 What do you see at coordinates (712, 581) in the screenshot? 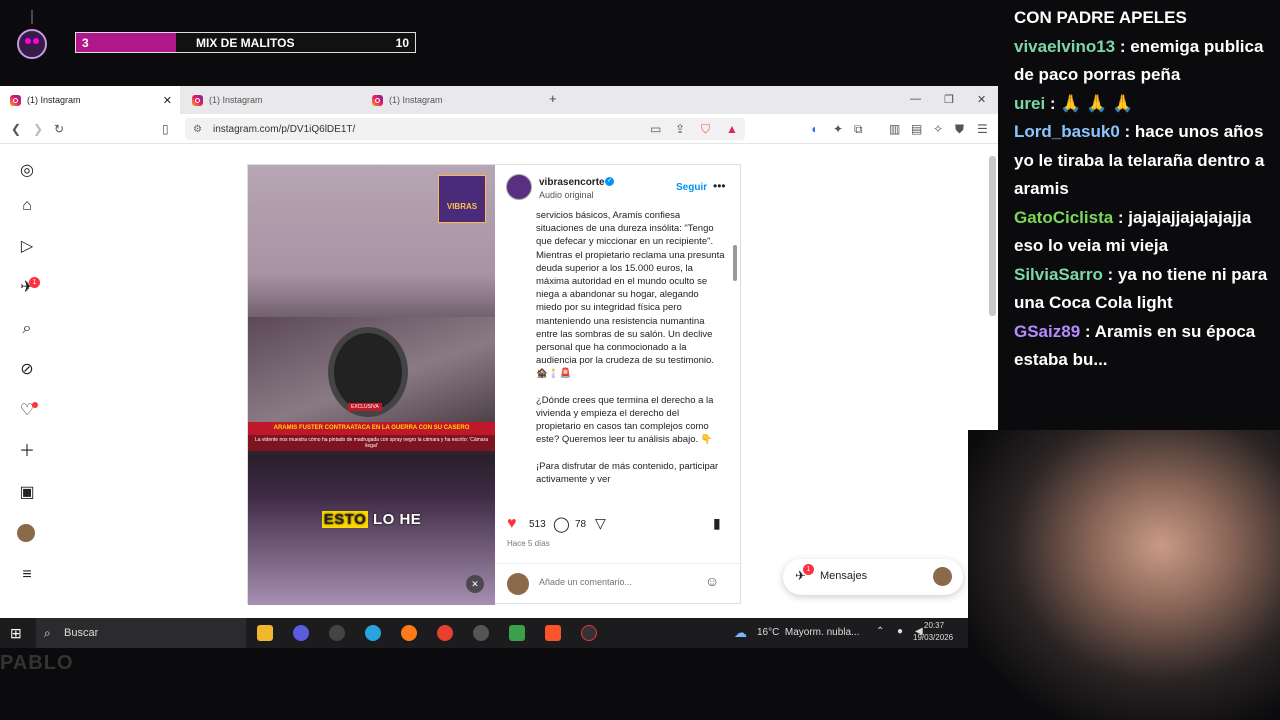
I see `emoji-icon: ☺` at bounding box center [712, 581].